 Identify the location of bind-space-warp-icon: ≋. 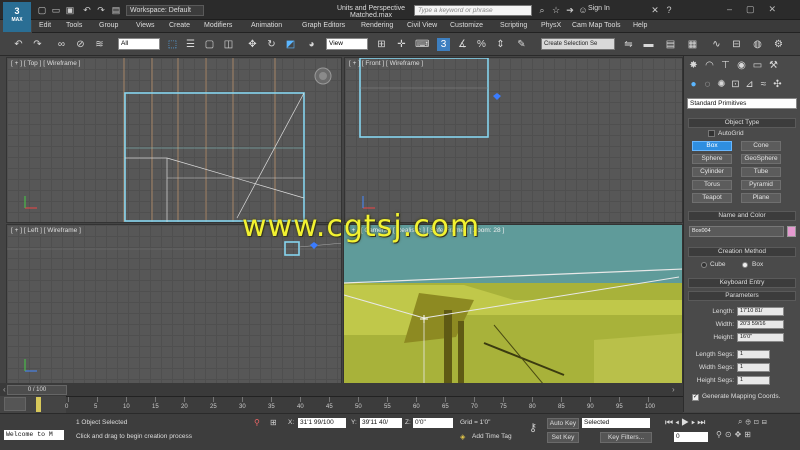
(99, 44).